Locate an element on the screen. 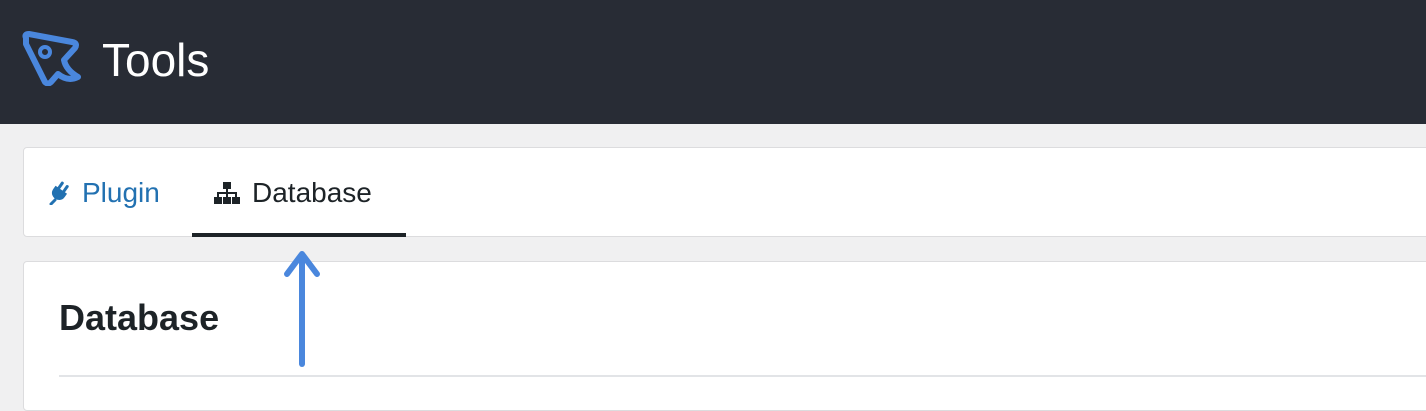 The width and height of the screenshot is (1426, 411). tab-database: Database is located at coordinates (299, 192).